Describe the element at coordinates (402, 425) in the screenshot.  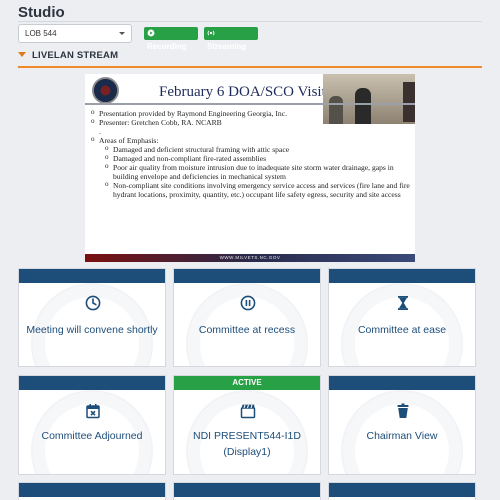
I see `tile-chairman-view: Chairman View` at that location.